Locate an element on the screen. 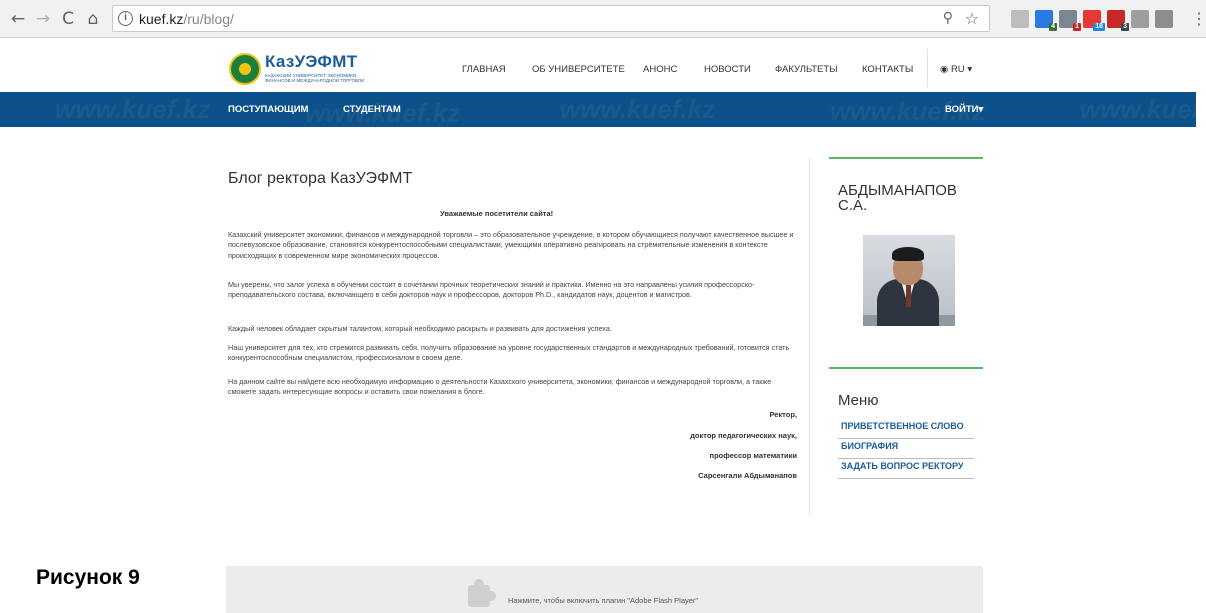 This screenshot has height=613, width=1206. language-label: RU is located at coordinates (957, 69).